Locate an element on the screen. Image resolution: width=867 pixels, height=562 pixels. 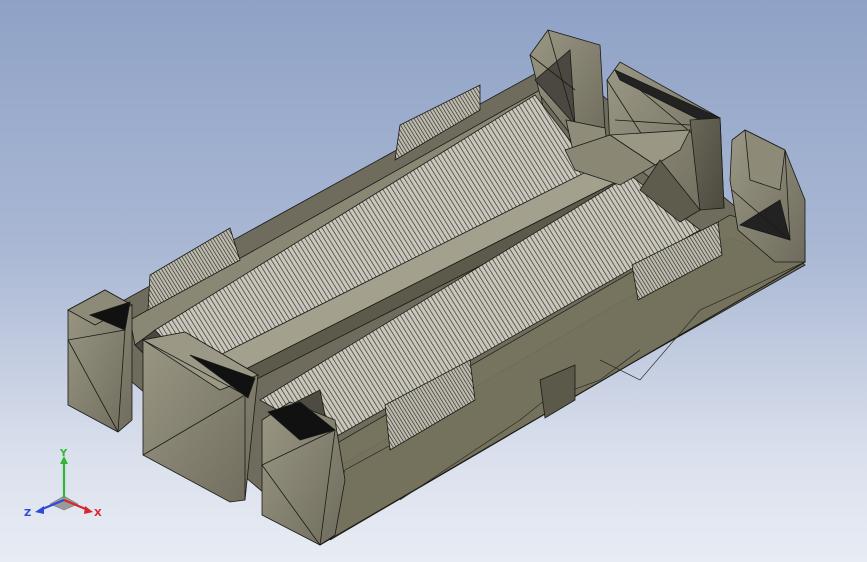
end-block-back-left is located at coordinates (100, 361).